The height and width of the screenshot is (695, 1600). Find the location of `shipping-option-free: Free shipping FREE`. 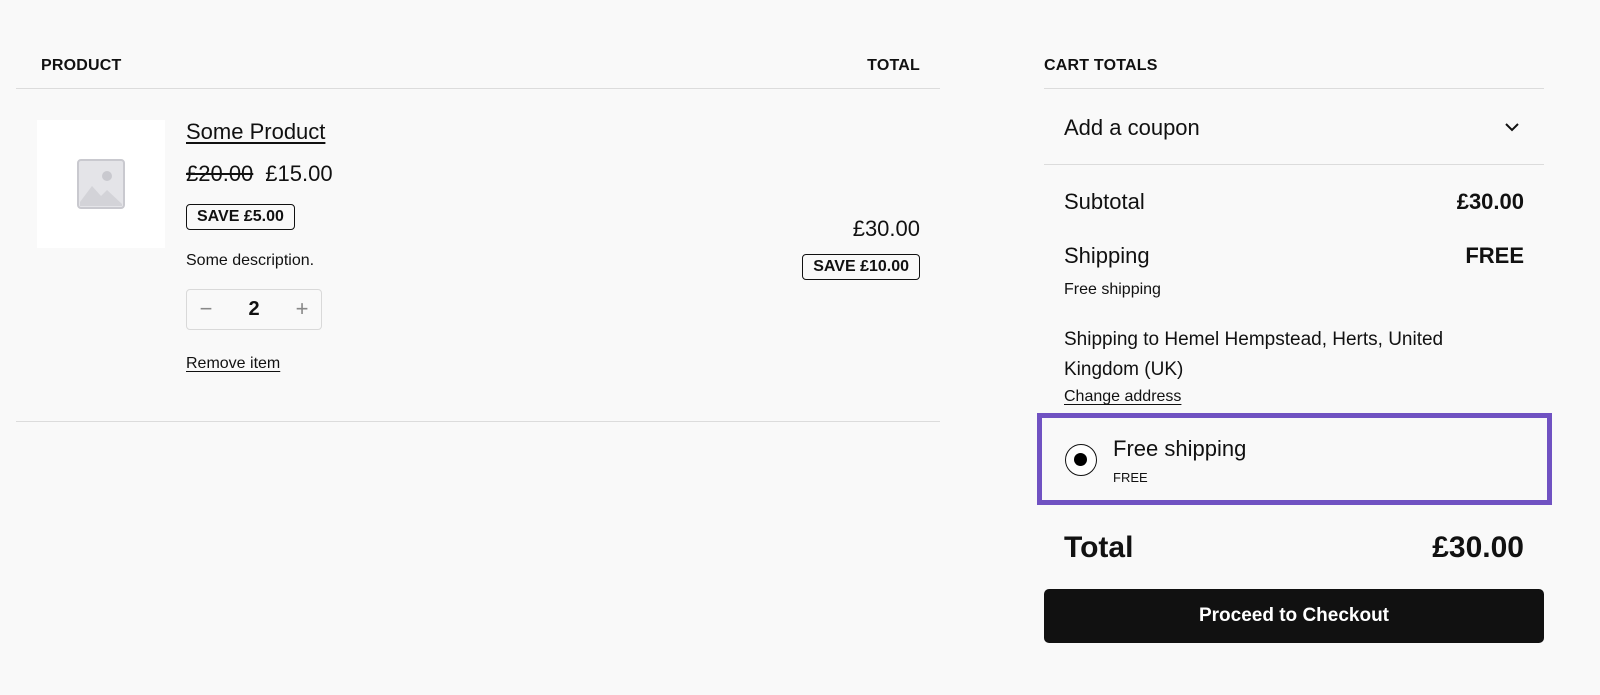

shipping-option-free: Free shipping FREE is located at coordinates (1294, 459).